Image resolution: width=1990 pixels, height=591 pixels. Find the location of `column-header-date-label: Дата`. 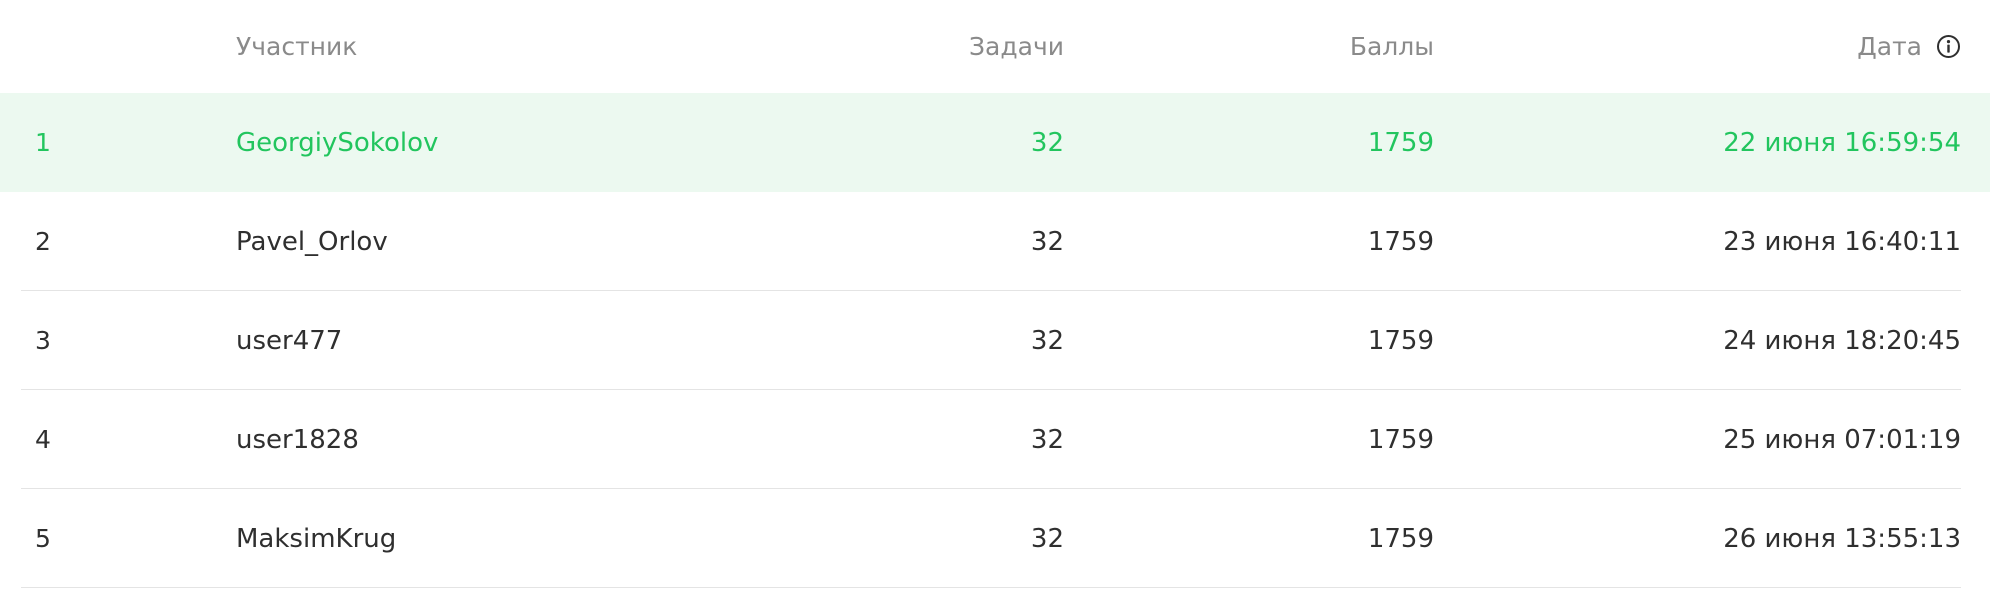

column-header-date-label: Дата is located at coordinates (1889, 46).